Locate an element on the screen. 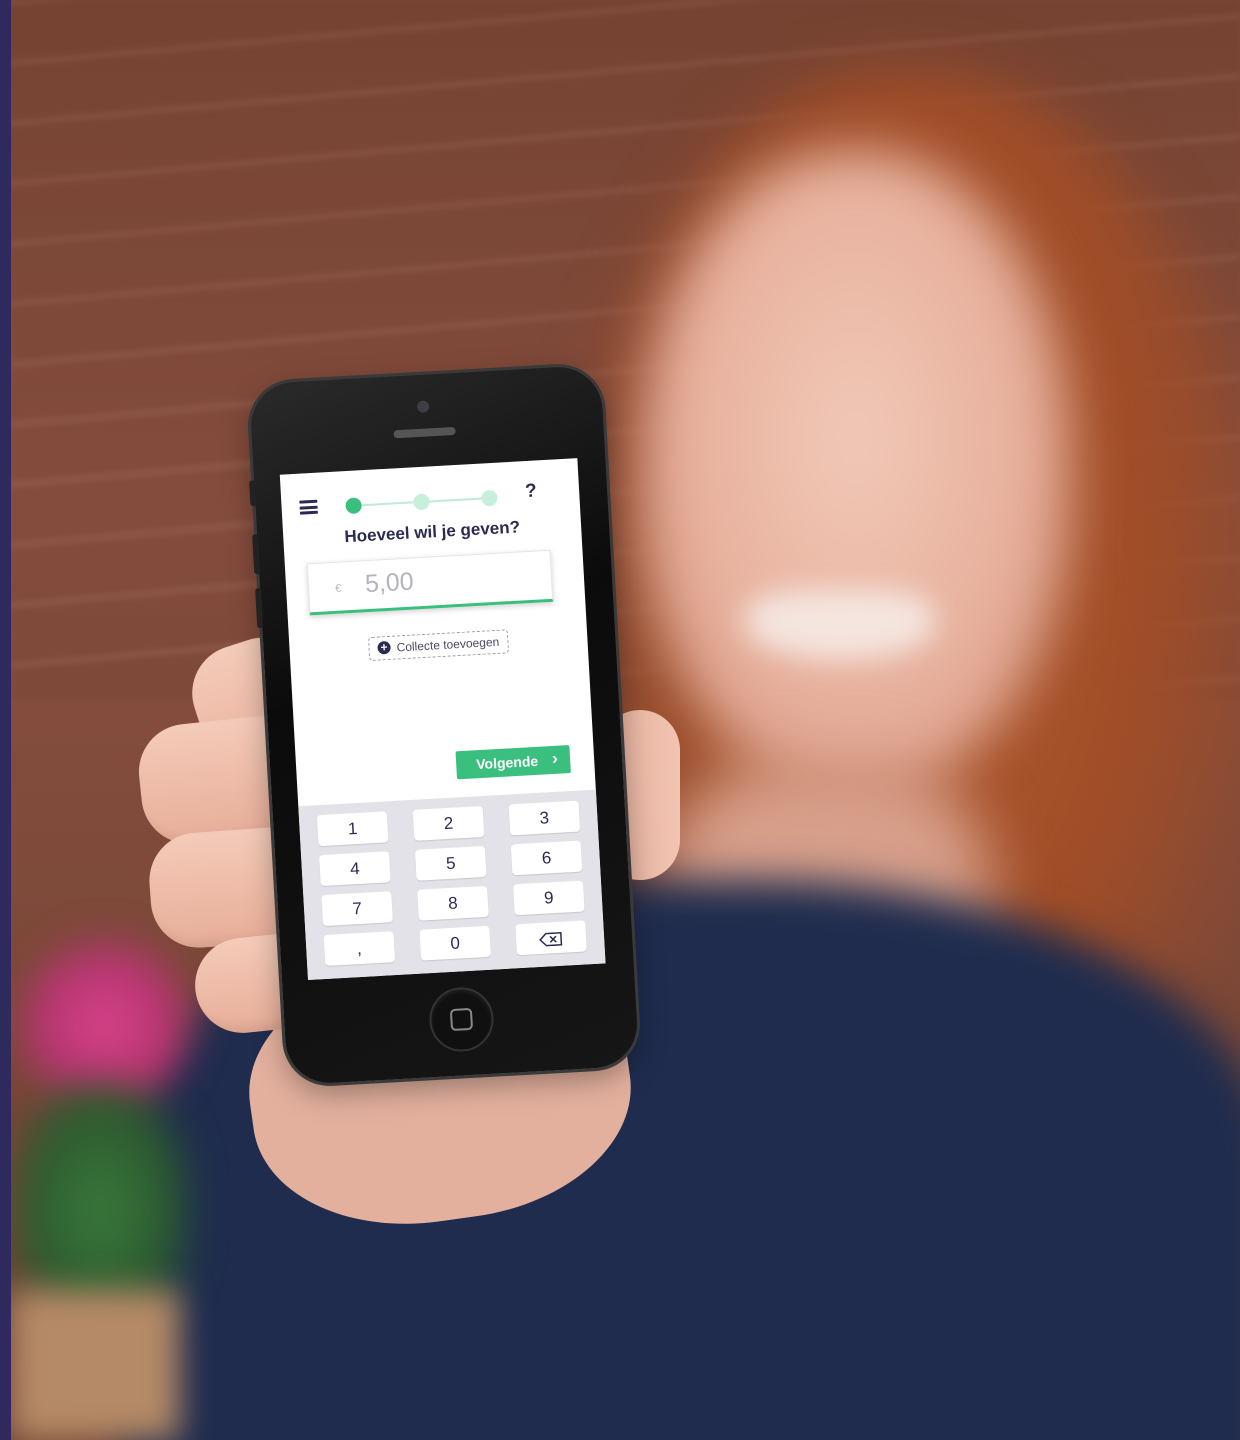  progress-steps is located at coordinates (421, 502).